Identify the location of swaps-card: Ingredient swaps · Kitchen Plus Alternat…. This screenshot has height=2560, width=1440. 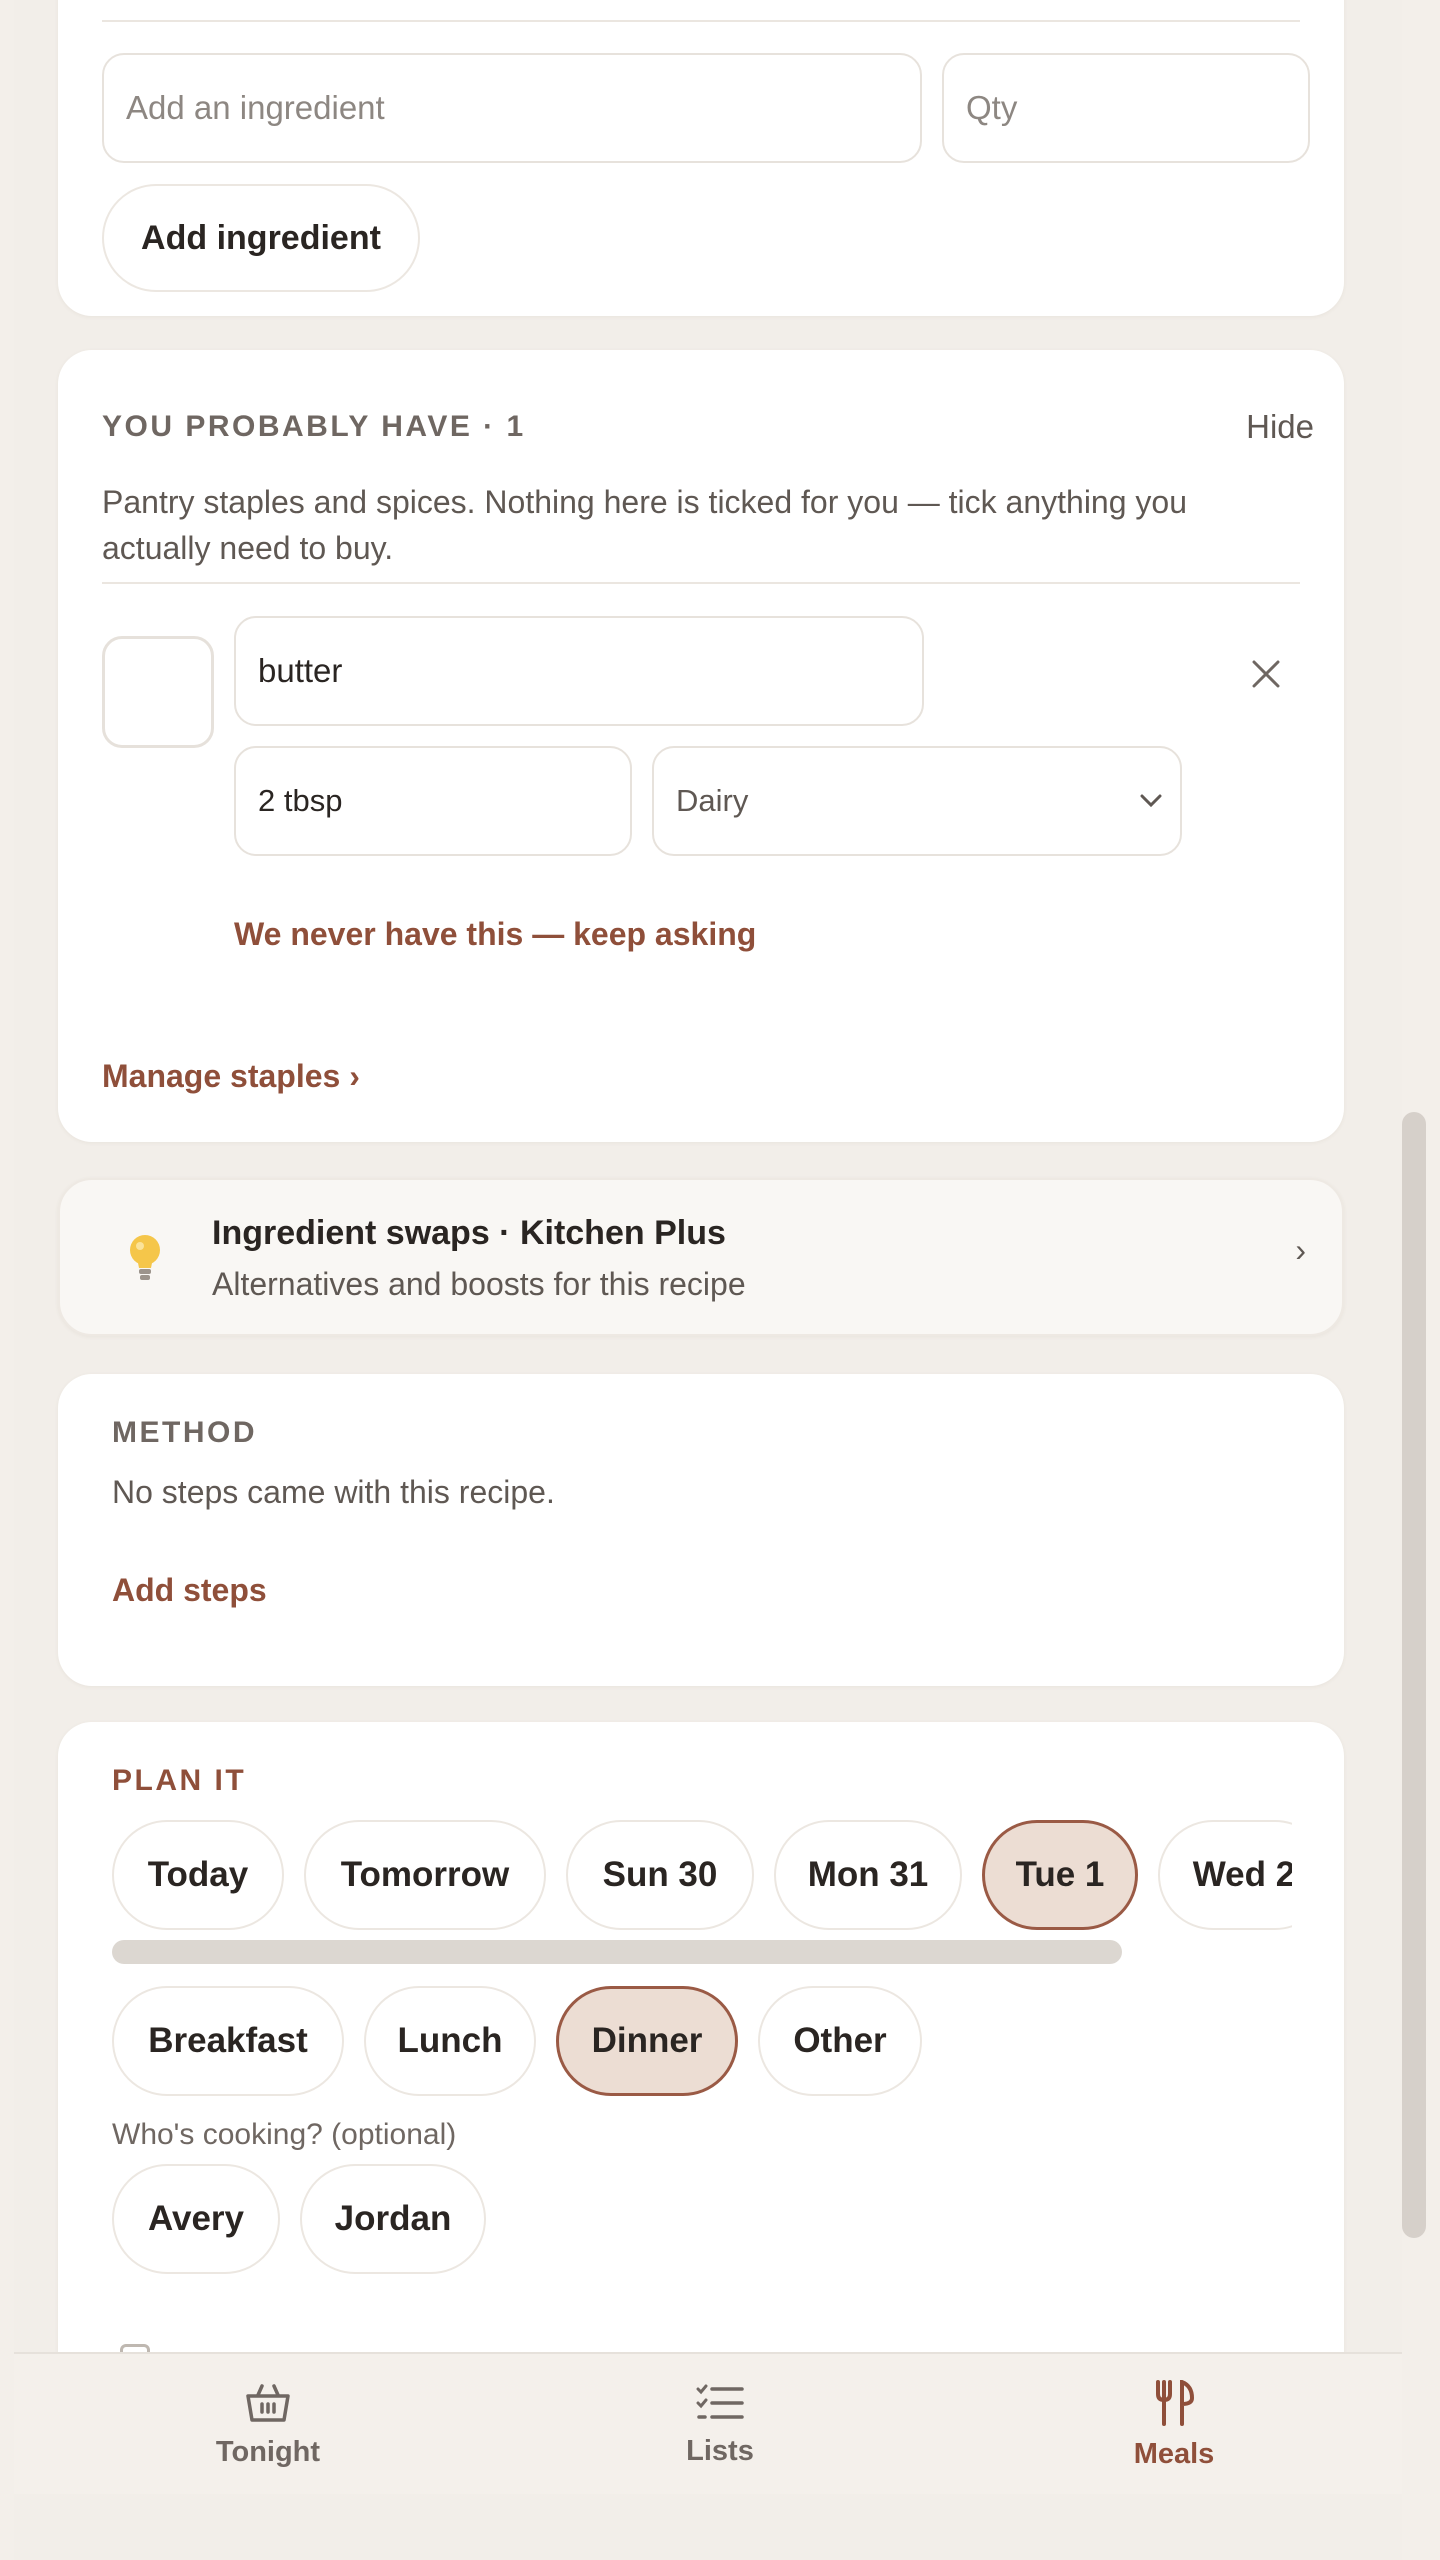
(701, 1257).